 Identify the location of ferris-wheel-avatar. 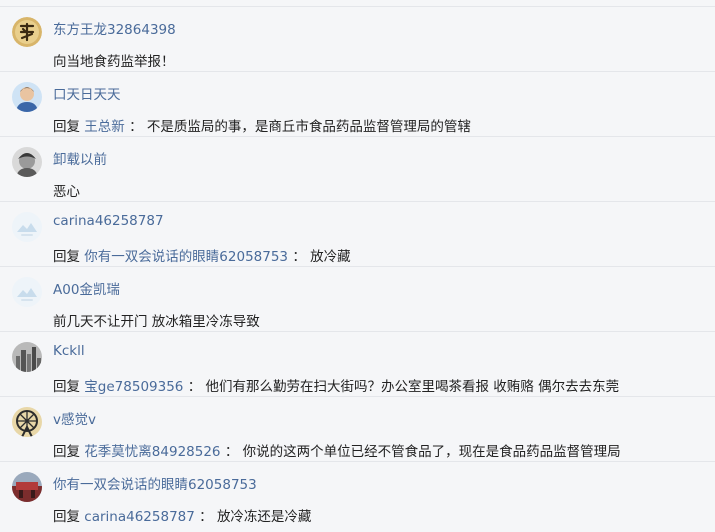
(27, 422).